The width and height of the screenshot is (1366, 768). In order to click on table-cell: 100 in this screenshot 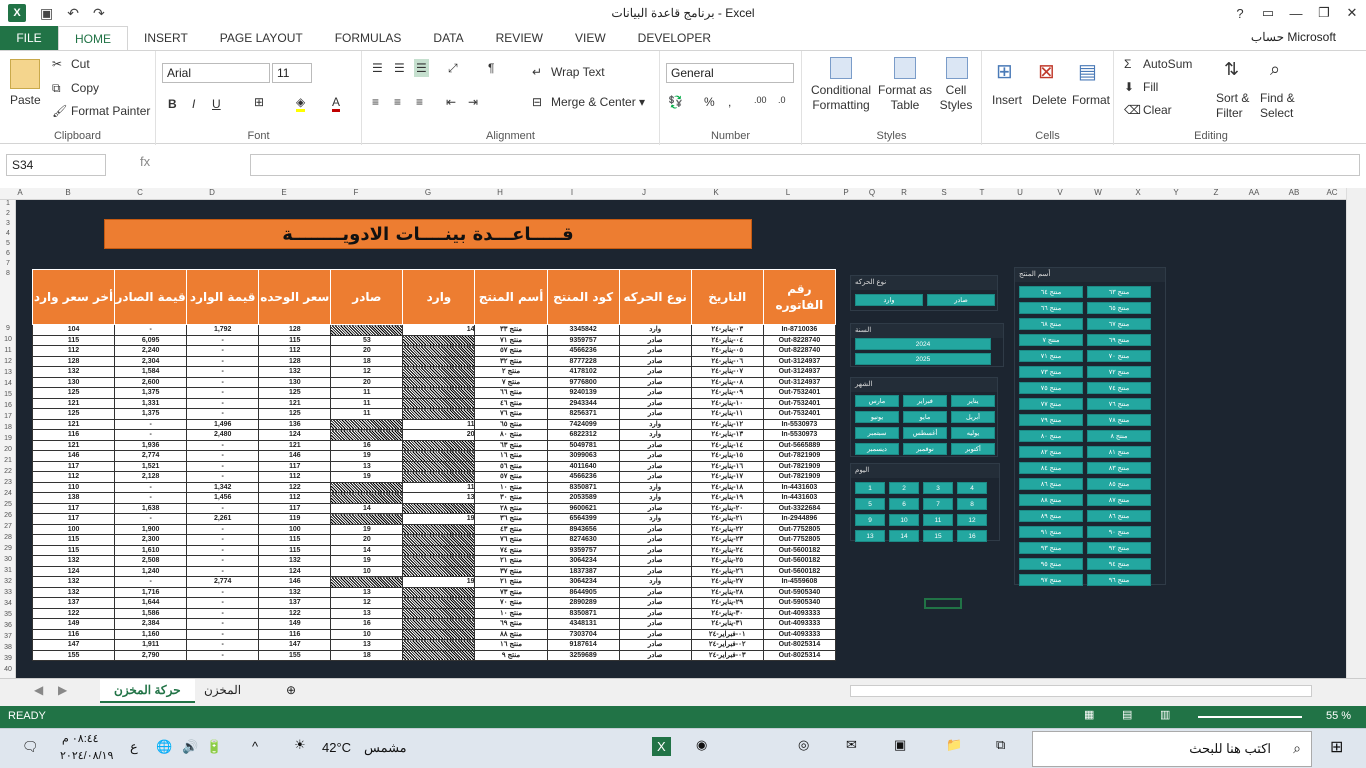, I will do `click(295, 529)`.